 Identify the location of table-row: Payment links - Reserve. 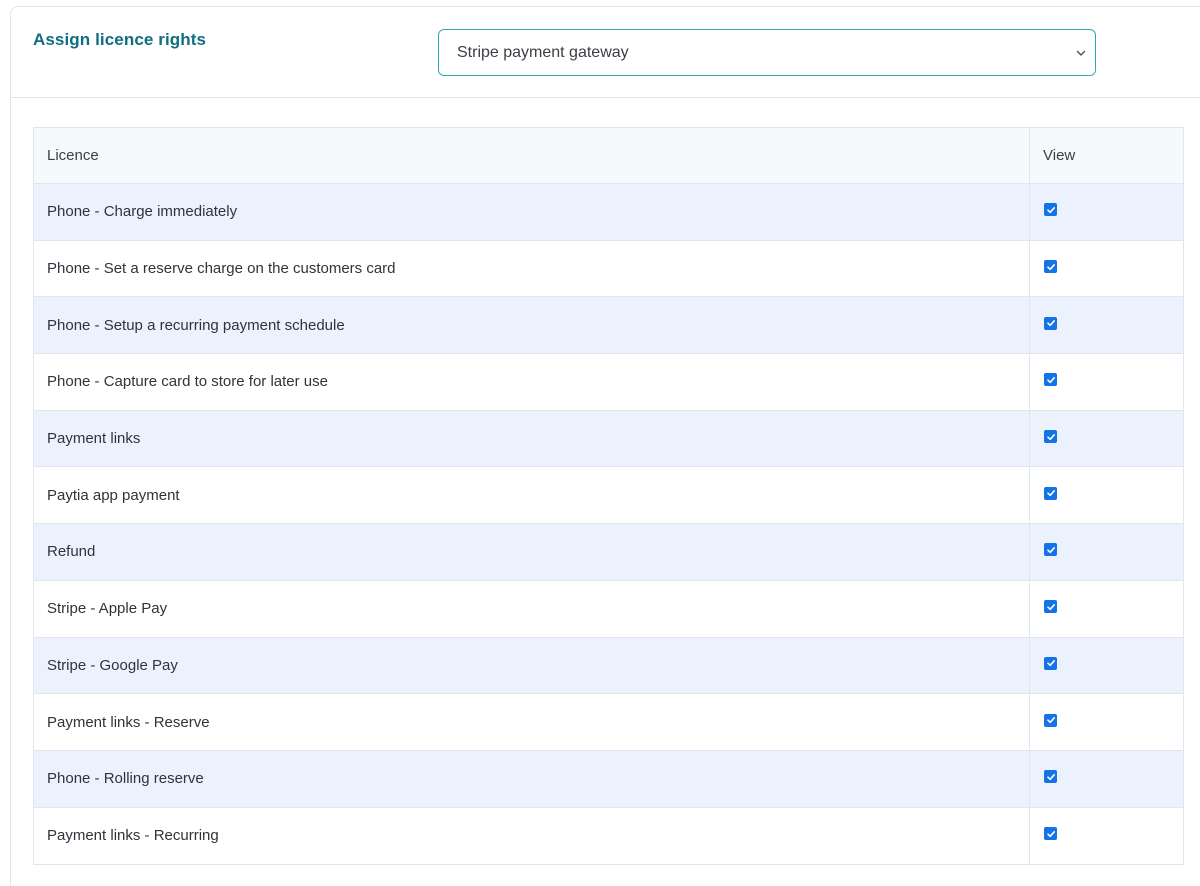
(608, 722).